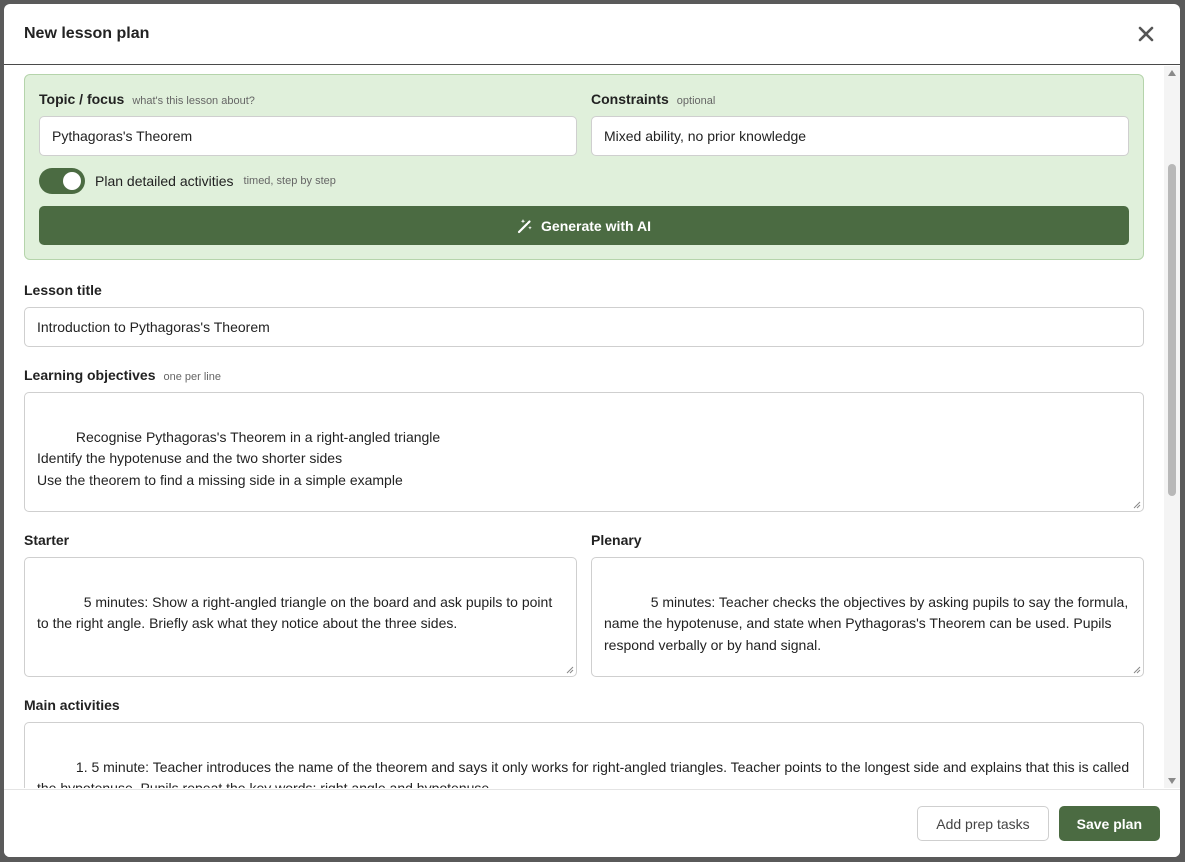  Describe the element at coordinates (87, 33) in the screenshot. I see `dialog-title: New lesson plan` at that location.